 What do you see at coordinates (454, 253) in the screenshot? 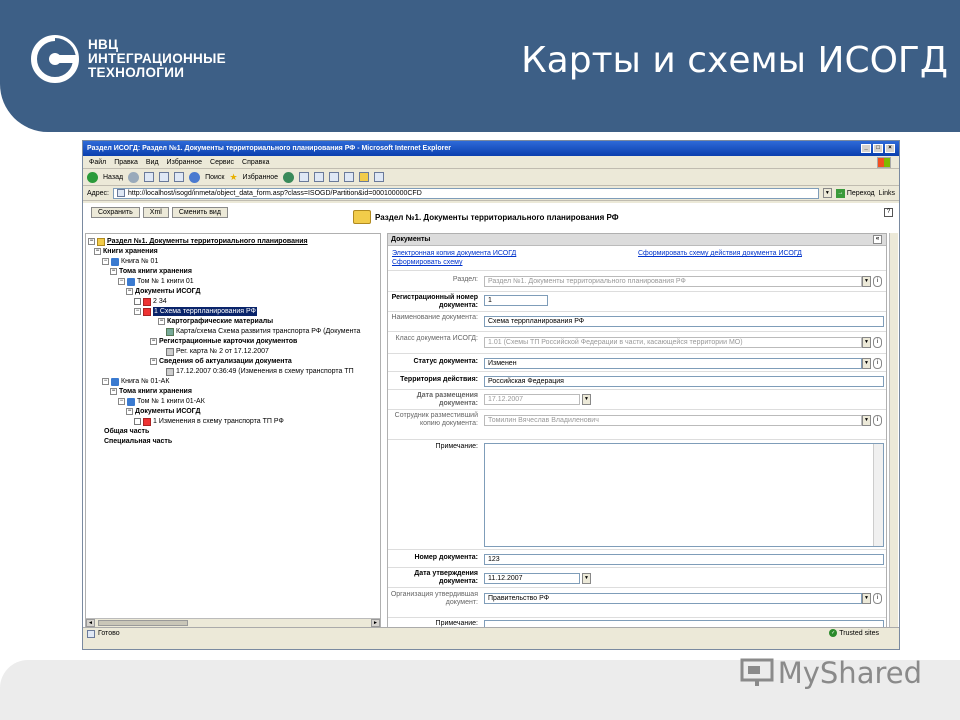
I see `ecopy-link: Электронная копия документа ИСОГД` at bounding box center [454, 253].